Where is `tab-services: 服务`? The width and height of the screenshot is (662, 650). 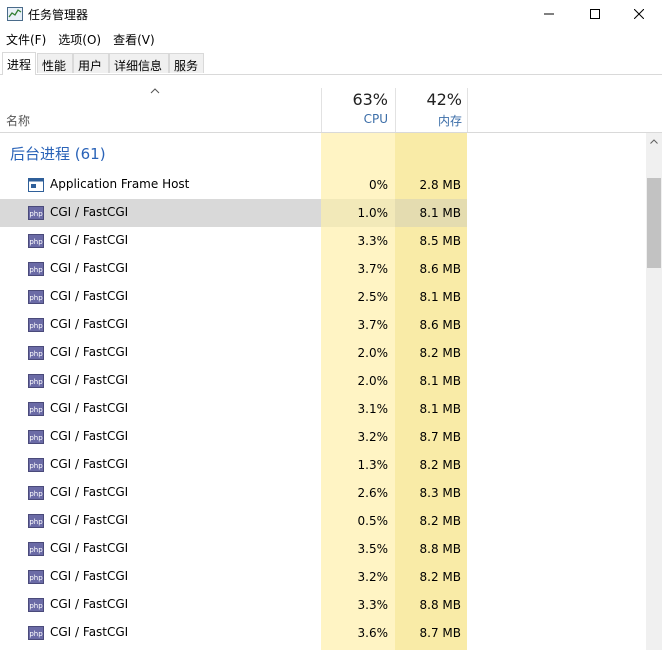
tab-services: 服务 is located at coordinates (186, 63).